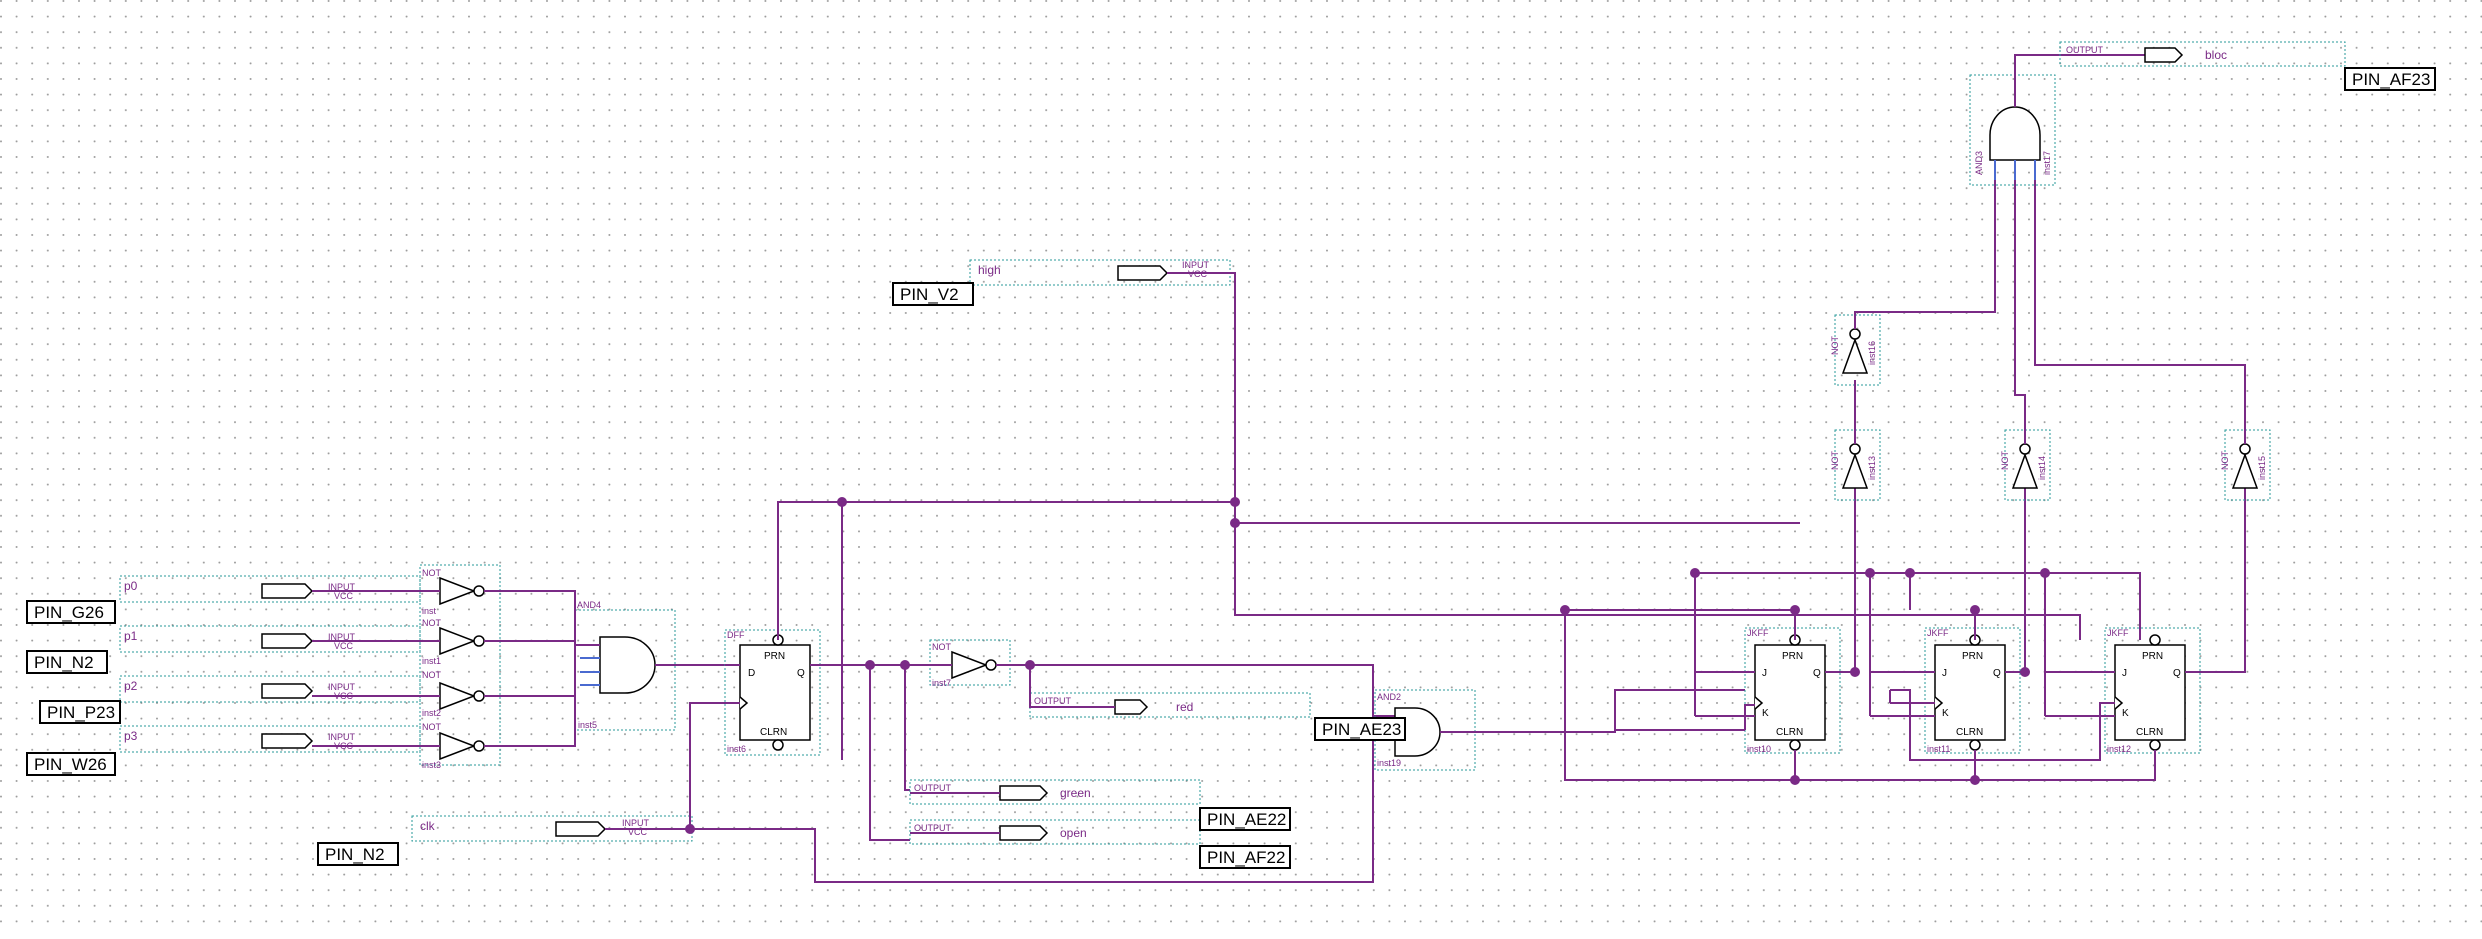 The width and height of the screenshot is (2482, 939). What do you see at coordinates (1075, 793) in the screenshot?
I see `svg-text: green` at bounding box center [1075, 793].